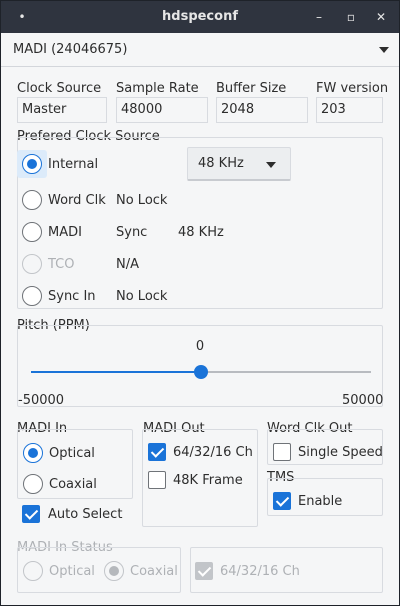 This screenshot has height=606, width=400. I want to click on tms-enable-label: Enable, so click(320, 501).